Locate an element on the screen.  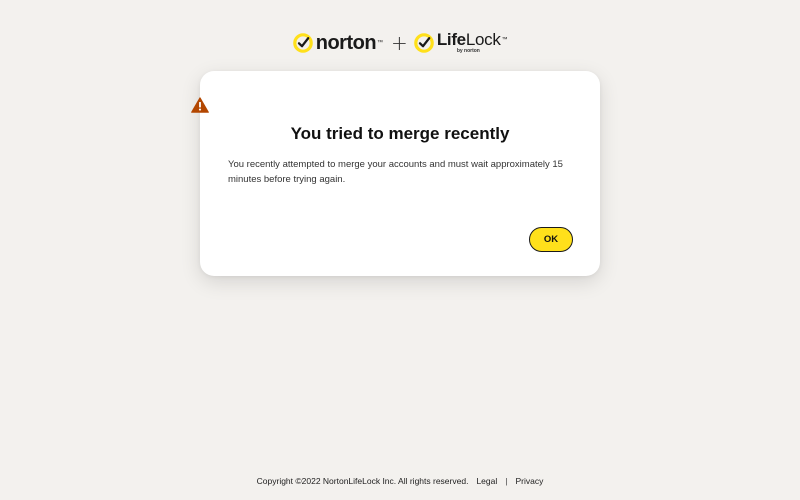
warning-icon is located at coordinates (200, 105).